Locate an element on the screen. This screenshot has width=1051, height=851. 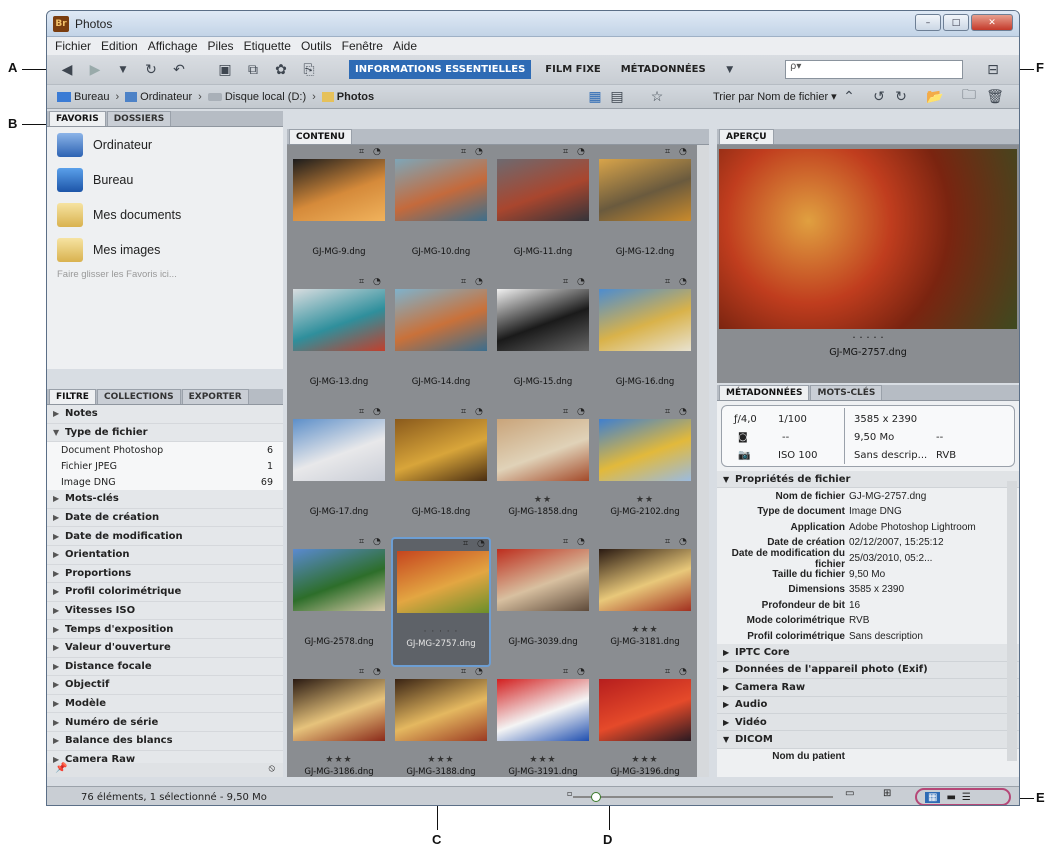
maximize-button: □ is located at coordinates (956, 22).